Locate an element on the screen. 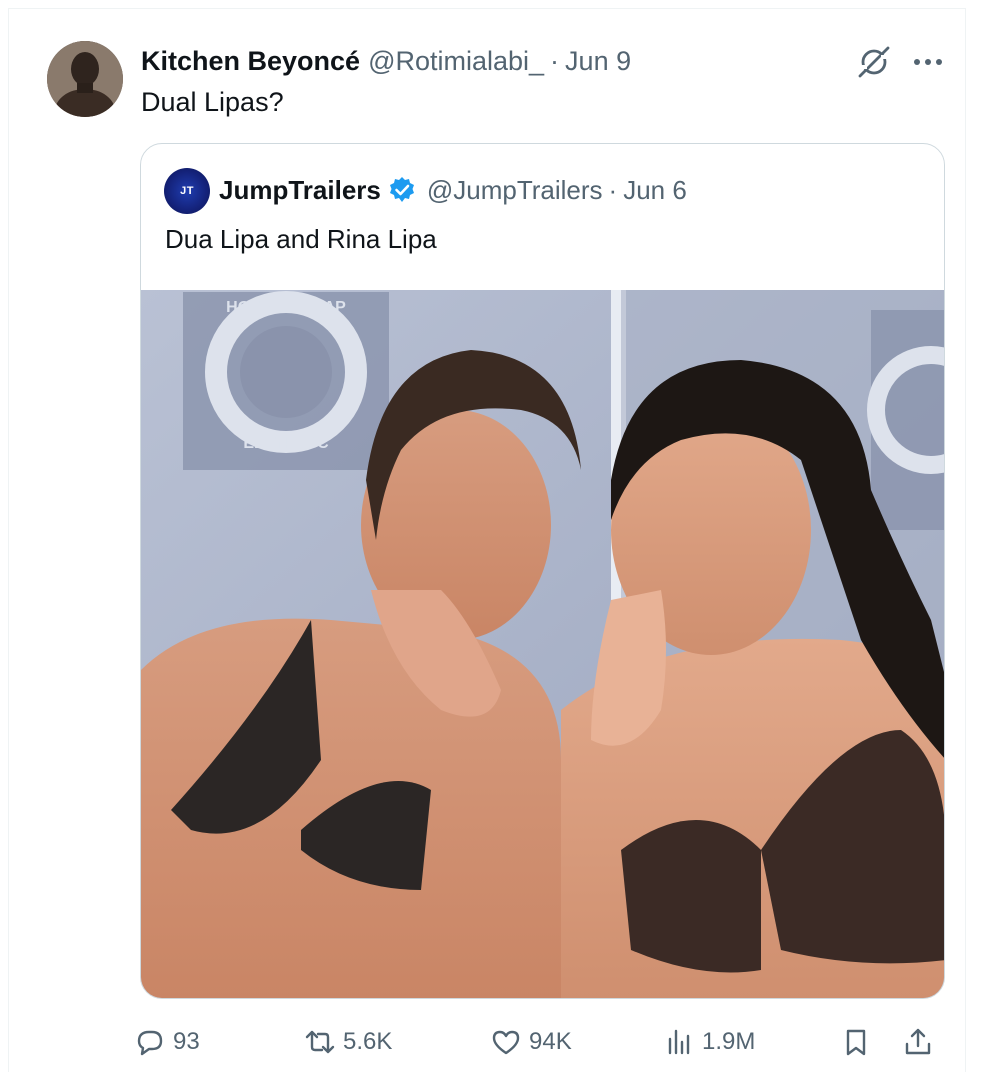 The image size is (1004, 1078). like-icon is located at coordinates (506, 1042).